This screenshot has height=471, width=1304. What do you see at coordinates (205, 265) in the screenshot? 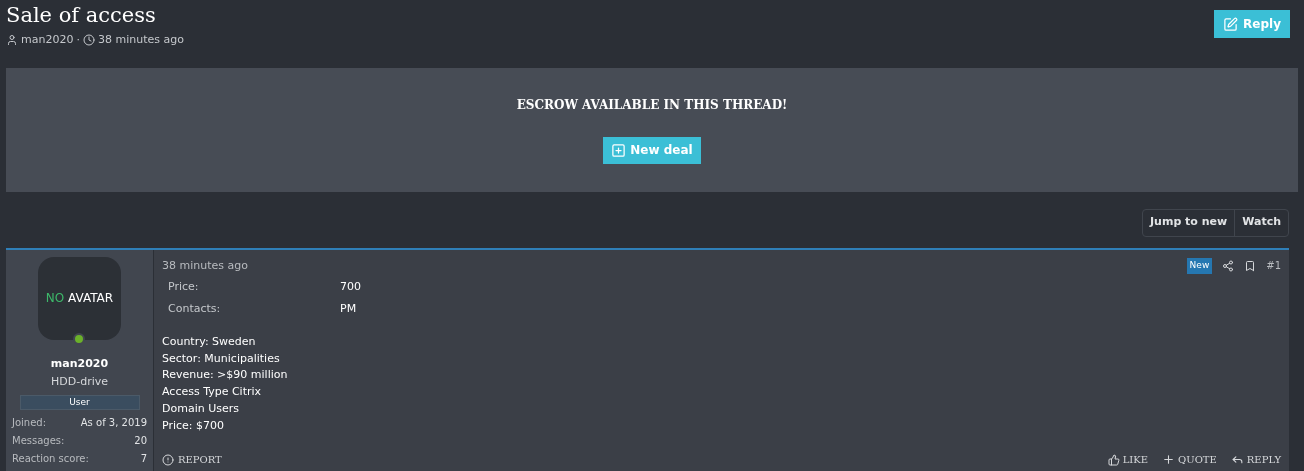
I see `post-time: 38 minutes ago` at bounding box center [205, 265].